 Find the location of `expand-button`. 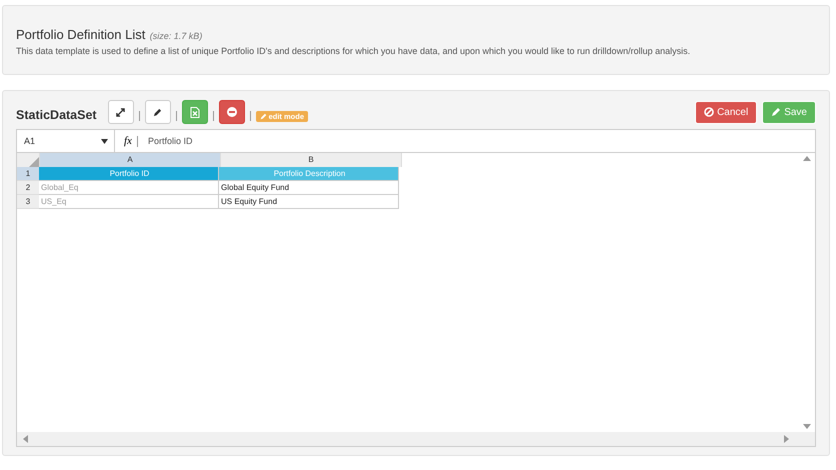

expand-button is located at coordinates (121, 112).